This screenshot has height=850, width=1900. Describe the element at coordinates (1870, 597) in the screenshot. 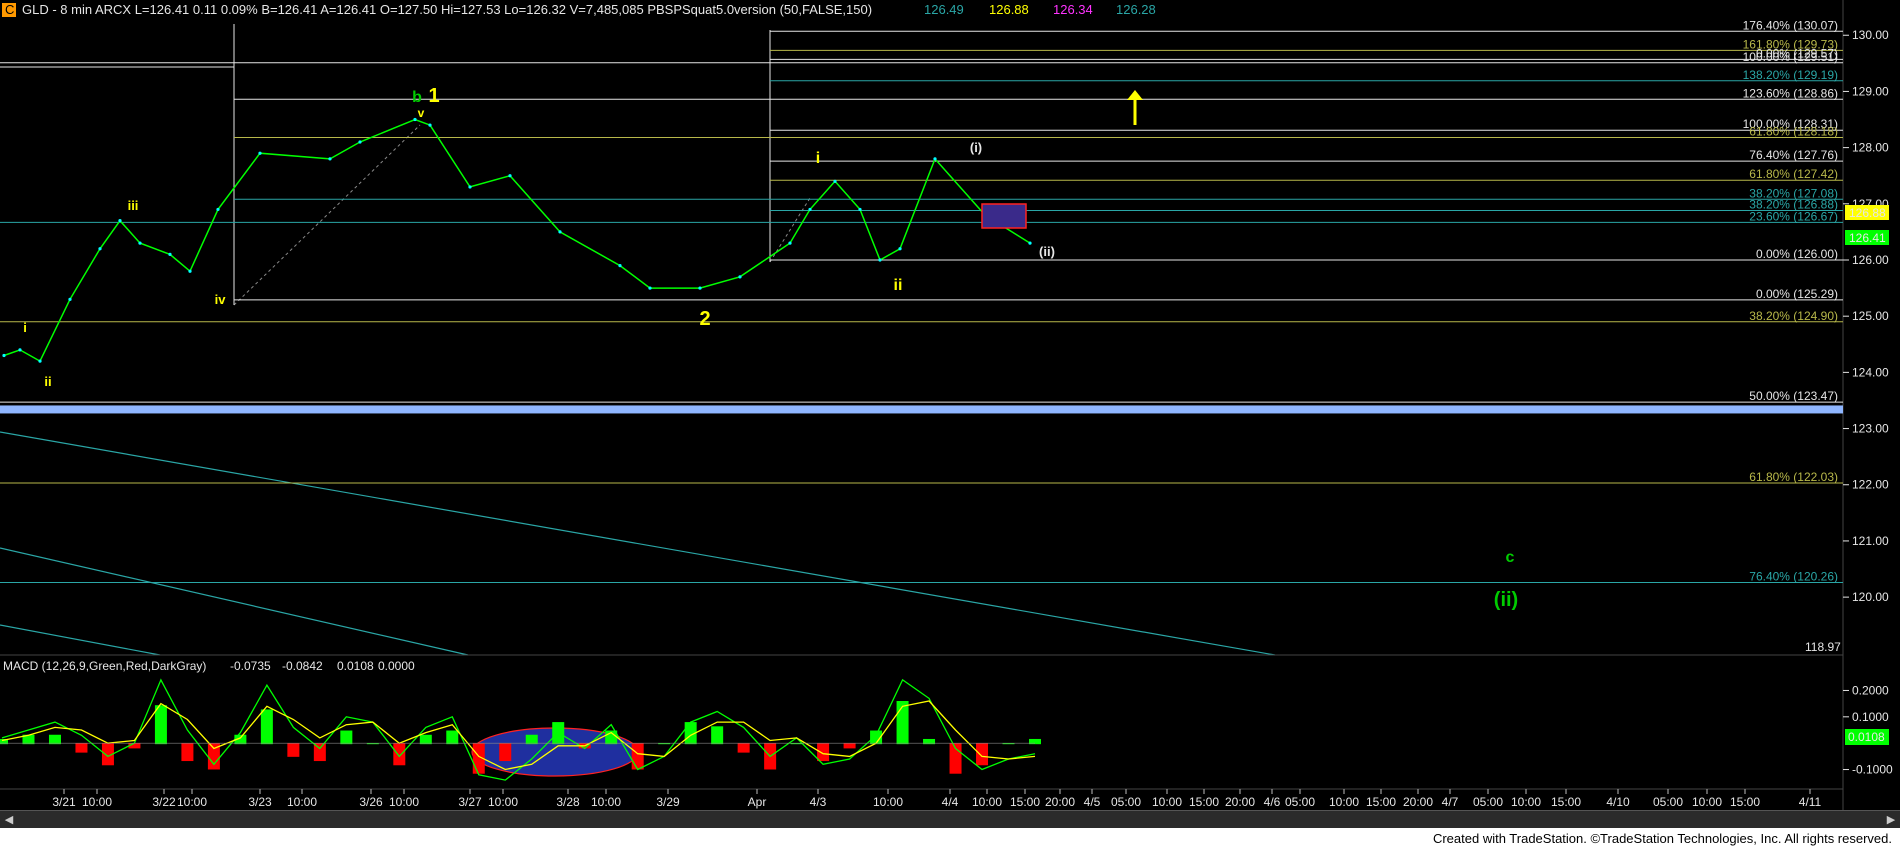

I see `y-tick-label: 120.00` at that location.